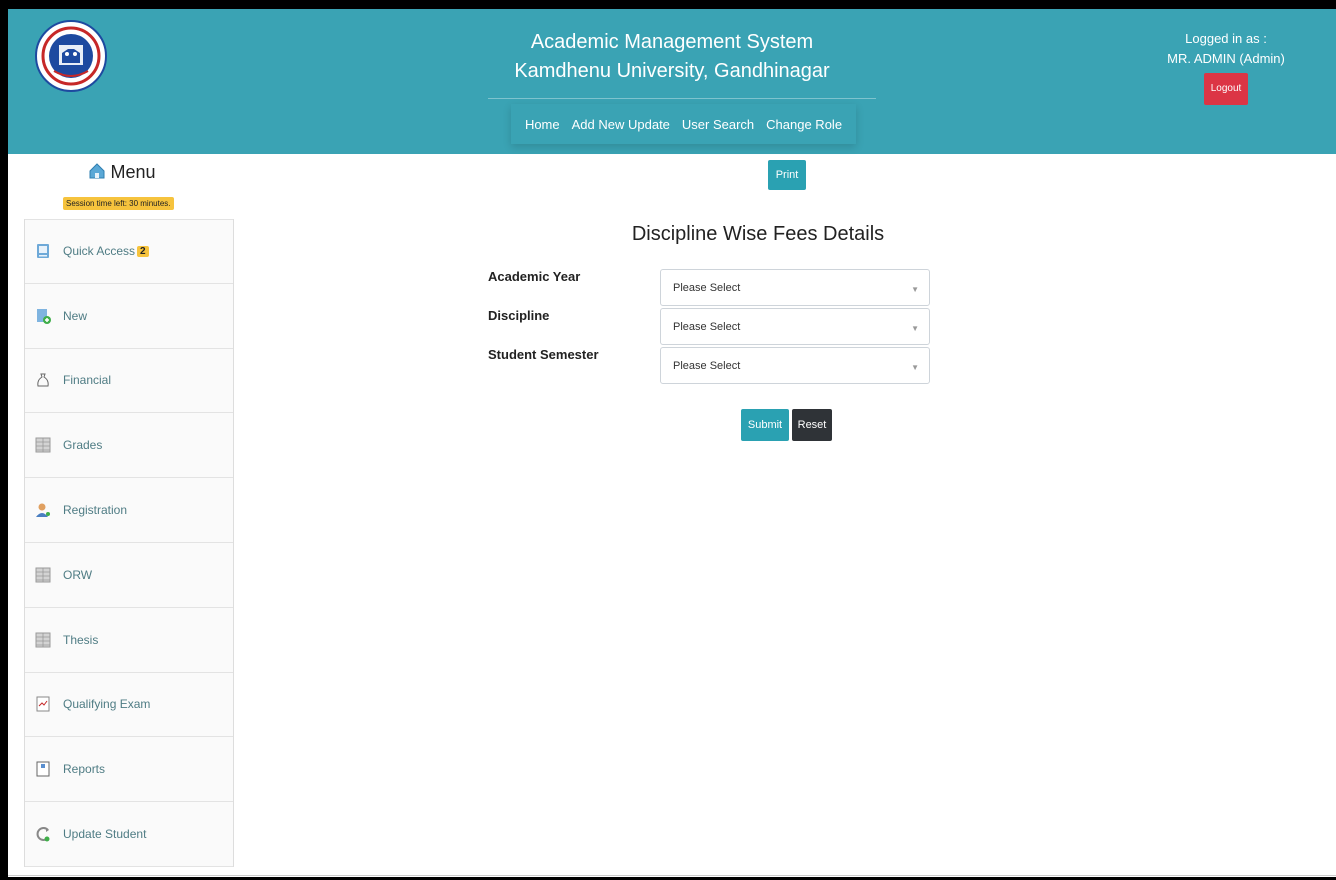 The width and height of the screenshot is (1336, 880). I want to click on exam-chart-icon, so click(43, 704).